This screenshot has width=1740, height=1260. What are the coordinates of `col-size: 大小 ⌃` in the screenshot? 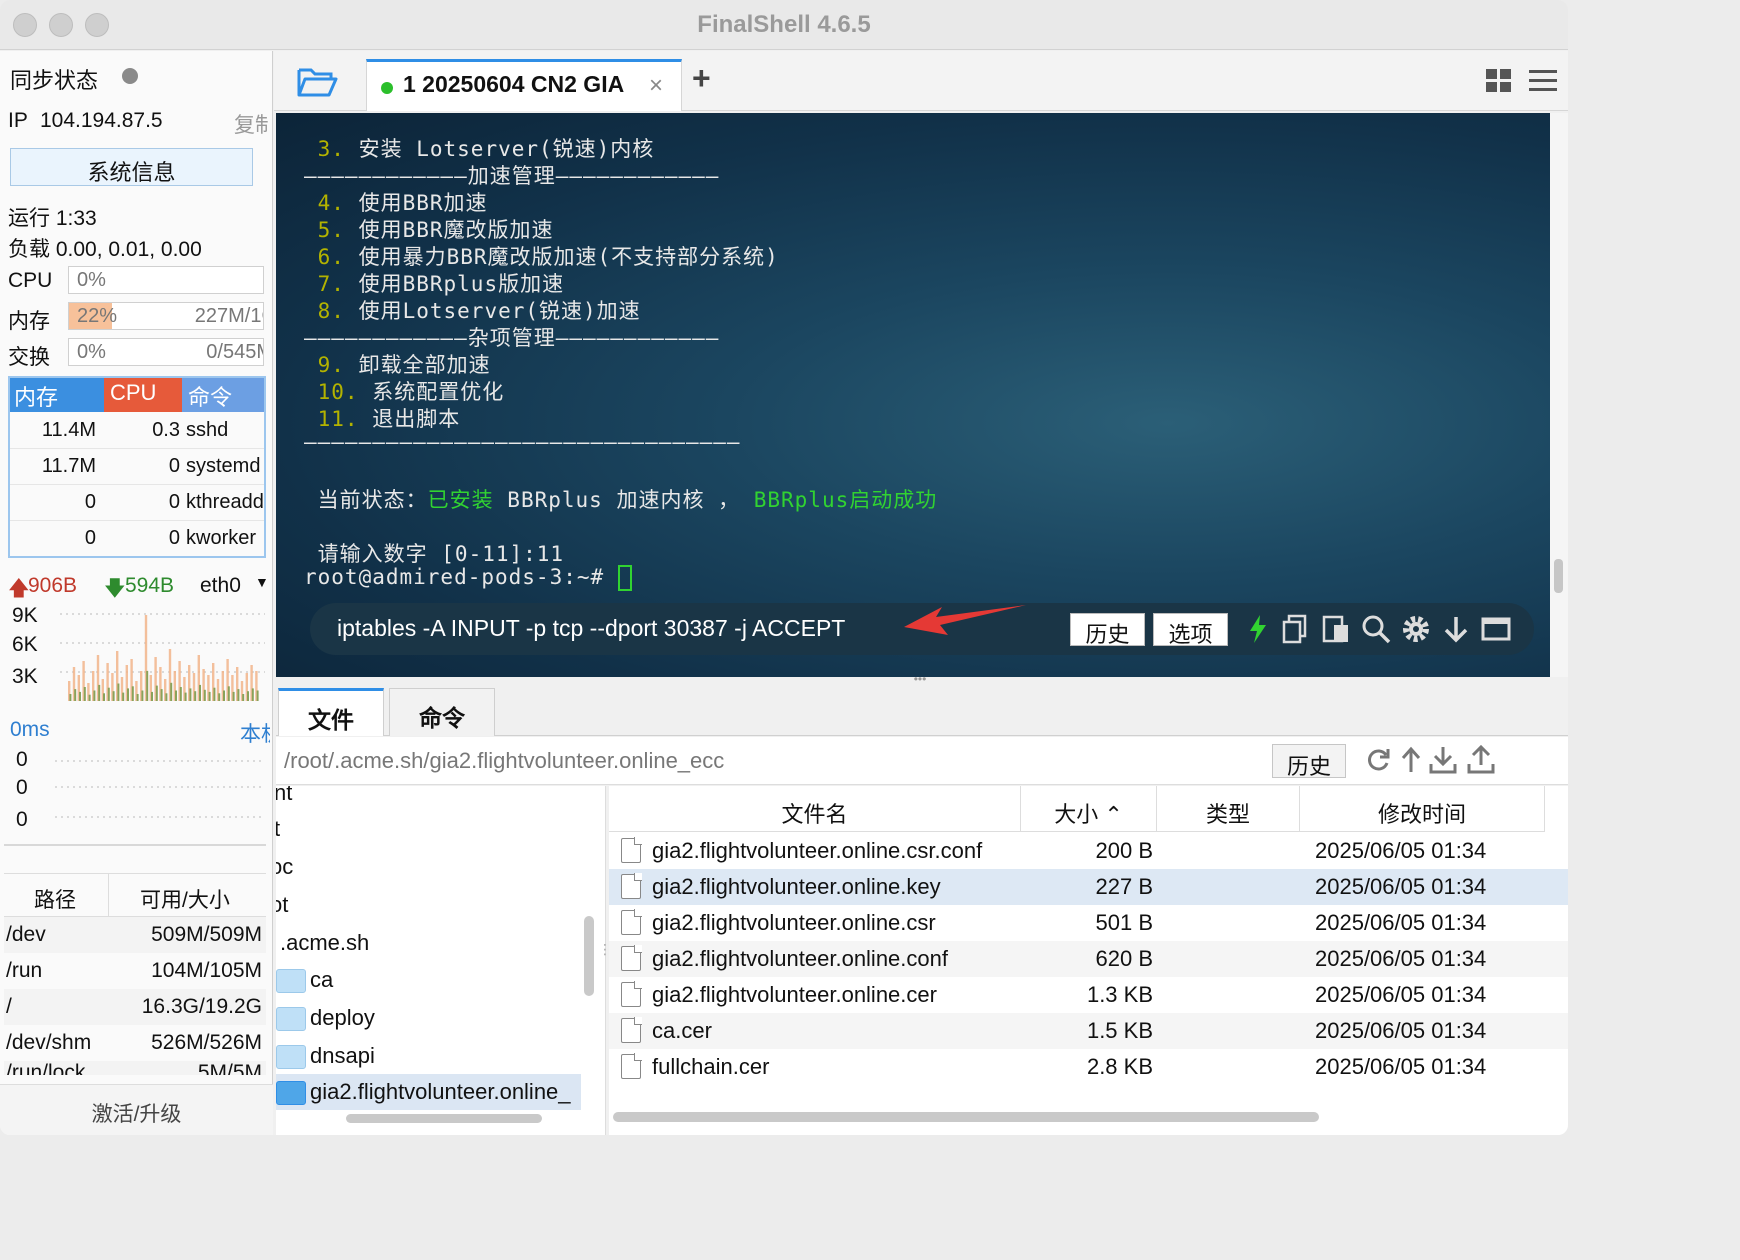 It's located at (1089, 809).